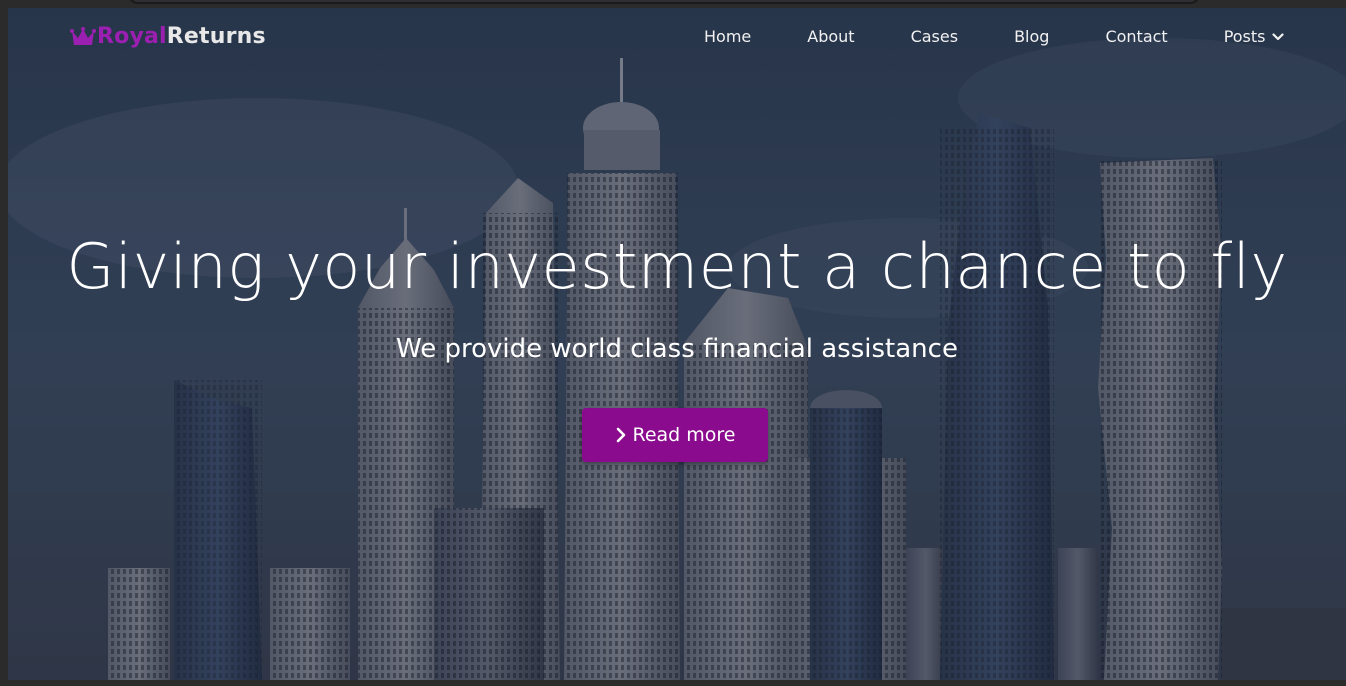  Describe the element at coordinates (935, 36) in the screenshot. I see `nav-item-cases: Cases` at that location.